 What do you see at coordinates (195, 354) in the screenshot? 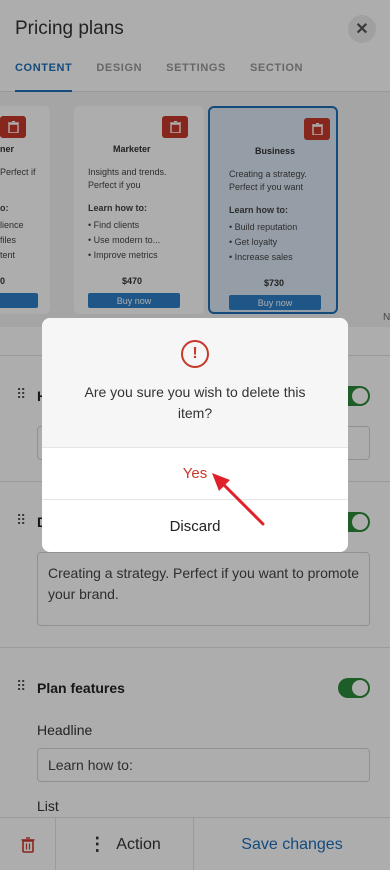
I see `warning-icon: !` at bounding box center [195, 354].